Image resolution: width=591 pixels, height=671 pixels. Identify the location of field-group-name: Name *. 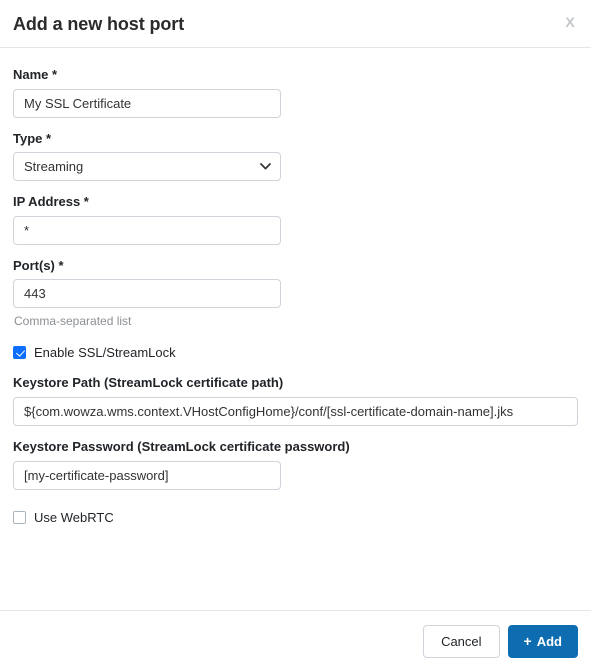
(295, 92).